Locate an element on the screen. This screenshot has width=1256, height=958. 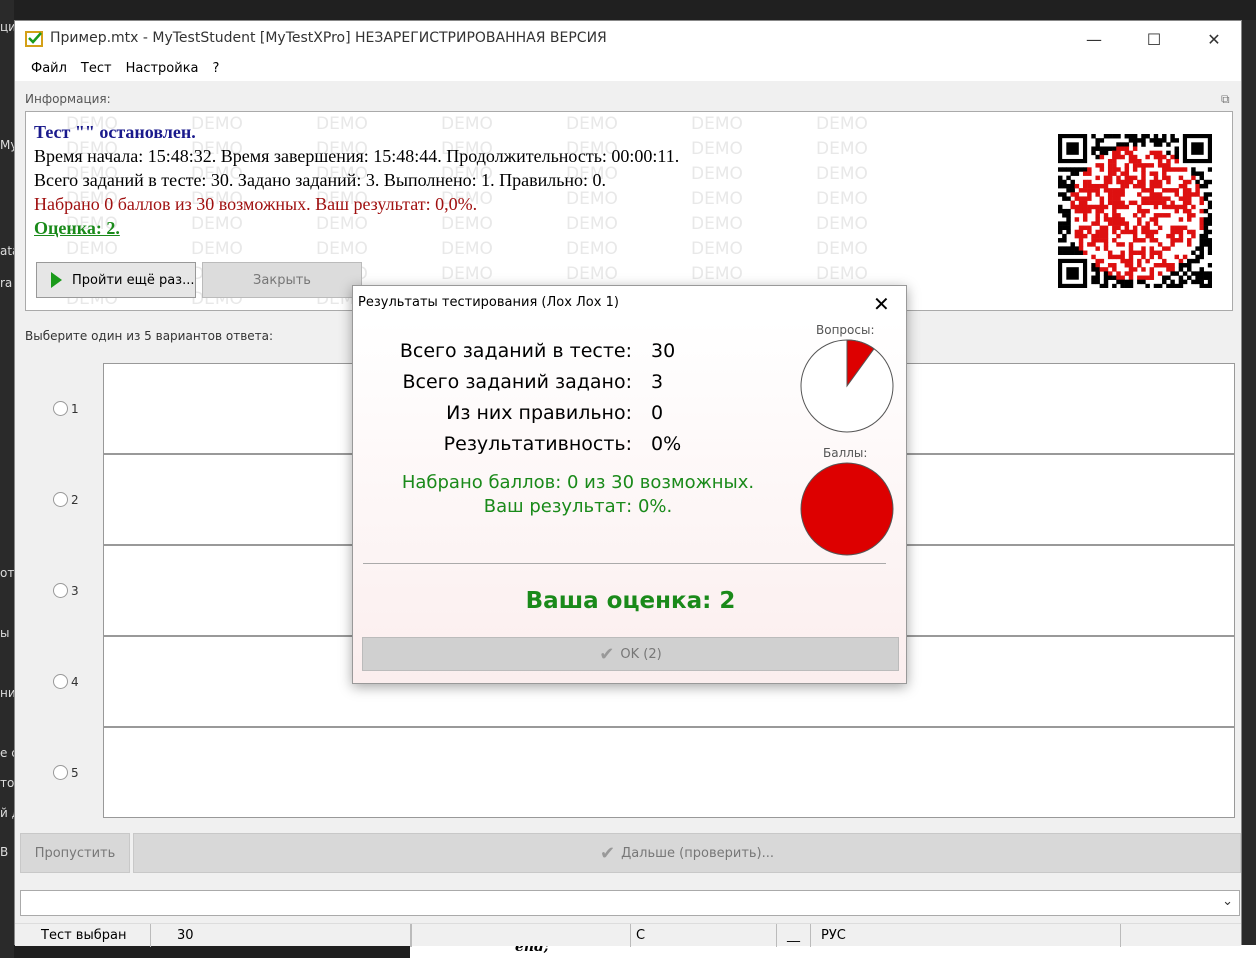
maximize-button: ☐ is located at coordinates (1154, 39).